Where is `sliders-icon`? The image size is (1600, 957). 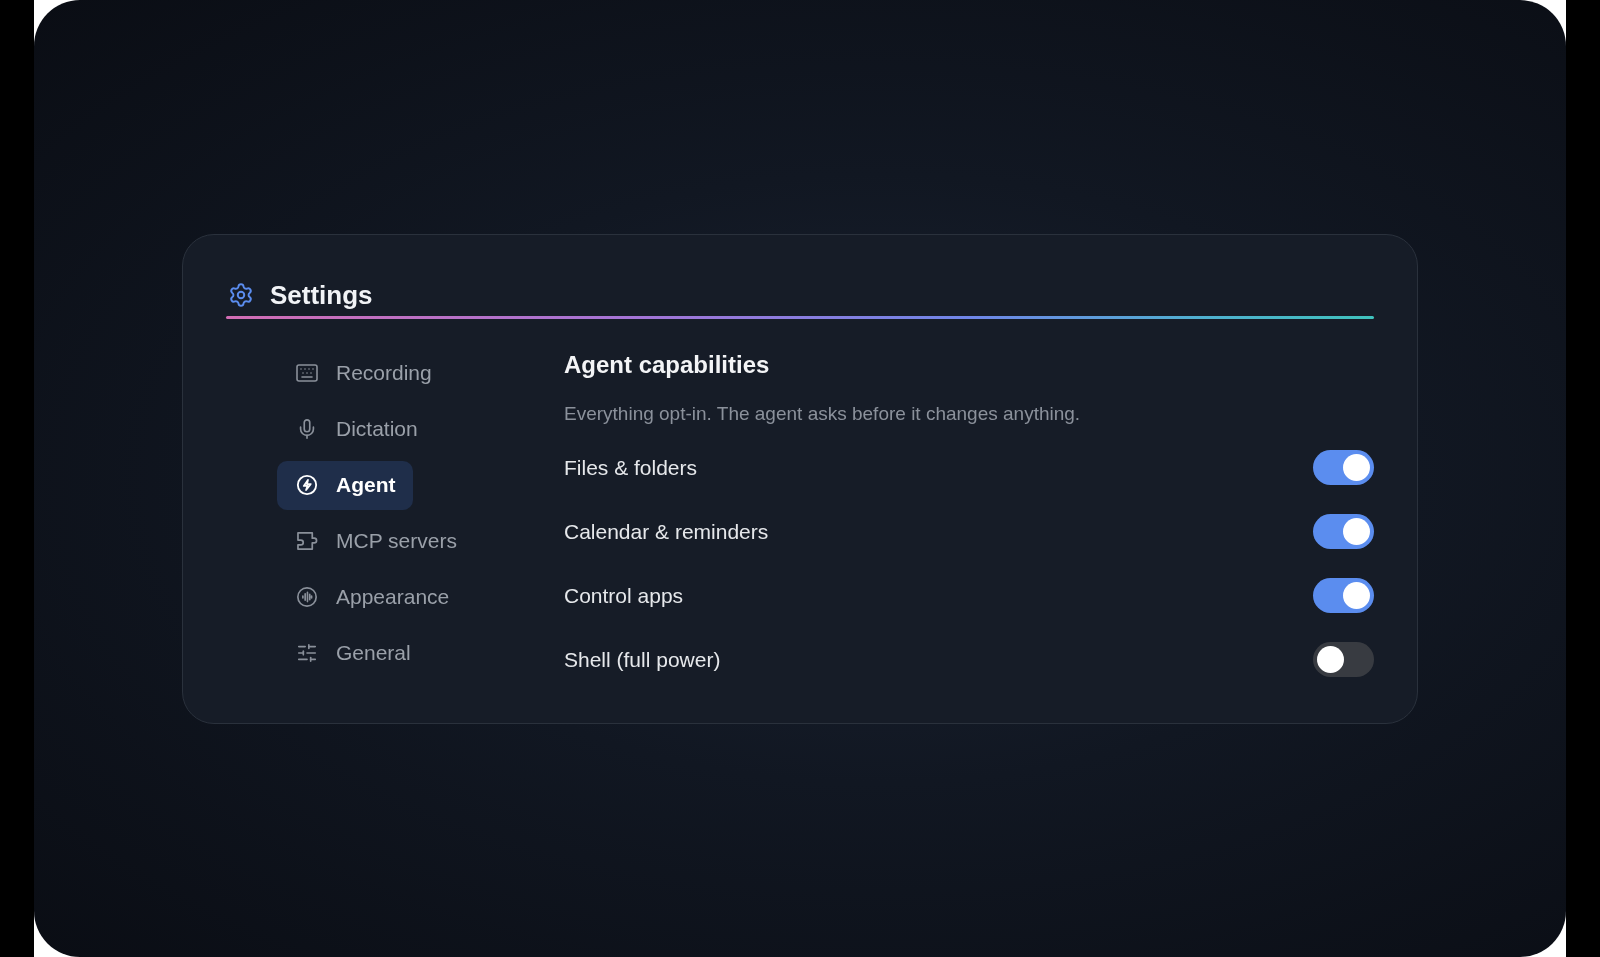
sliders-icon is located at coordinates (307, 653).